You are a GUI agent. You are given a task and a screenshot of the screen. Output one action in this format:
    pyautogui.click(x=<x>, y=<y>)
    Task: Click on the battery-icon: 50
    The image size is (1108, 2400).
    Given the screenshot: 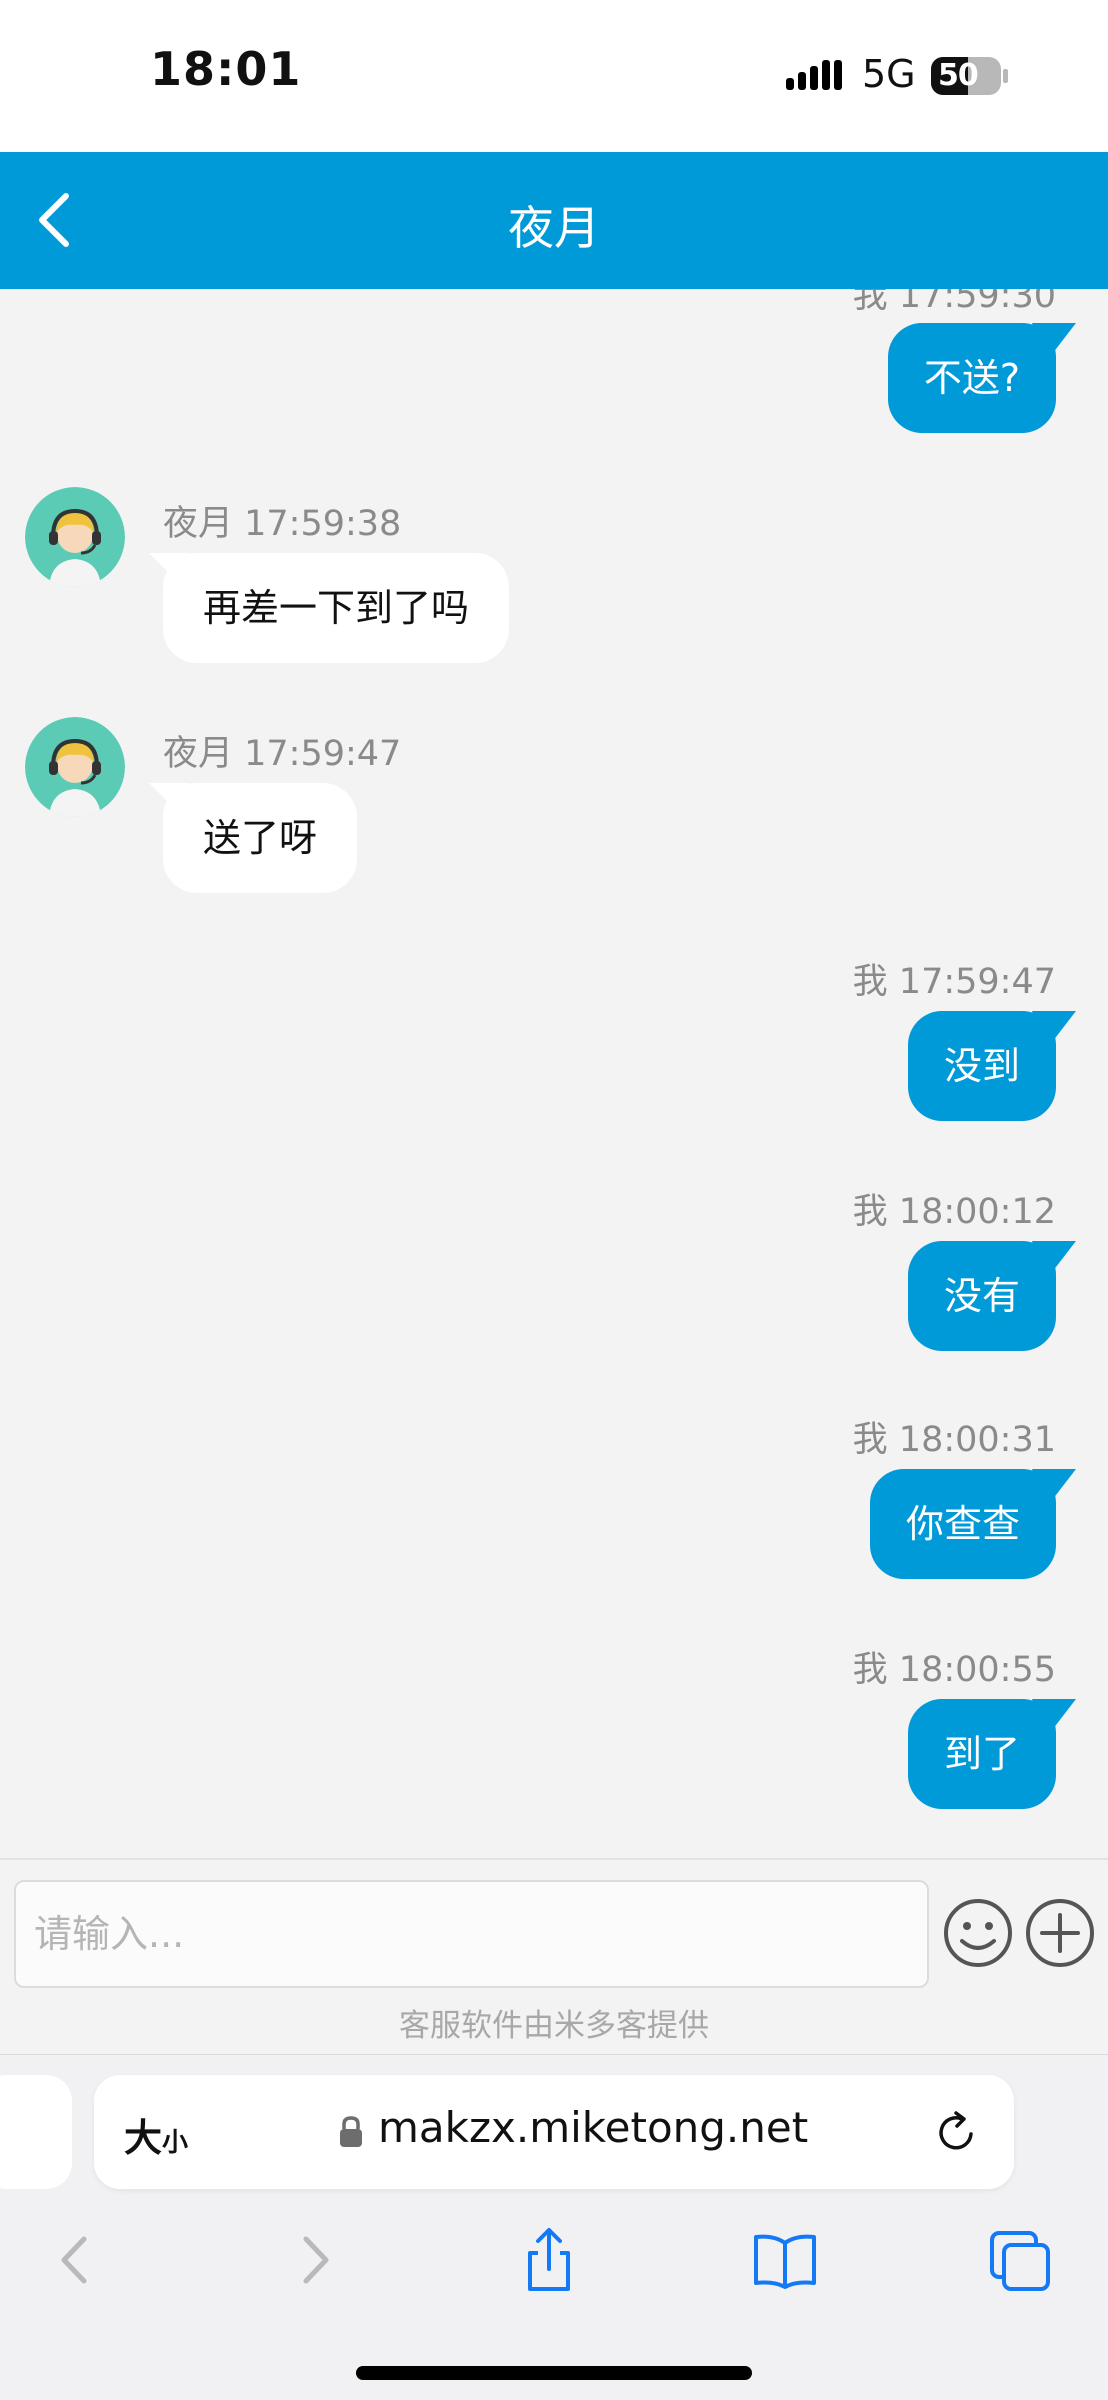 What is the action you would take?
    pyautogui.click(x=970, y=76)
    